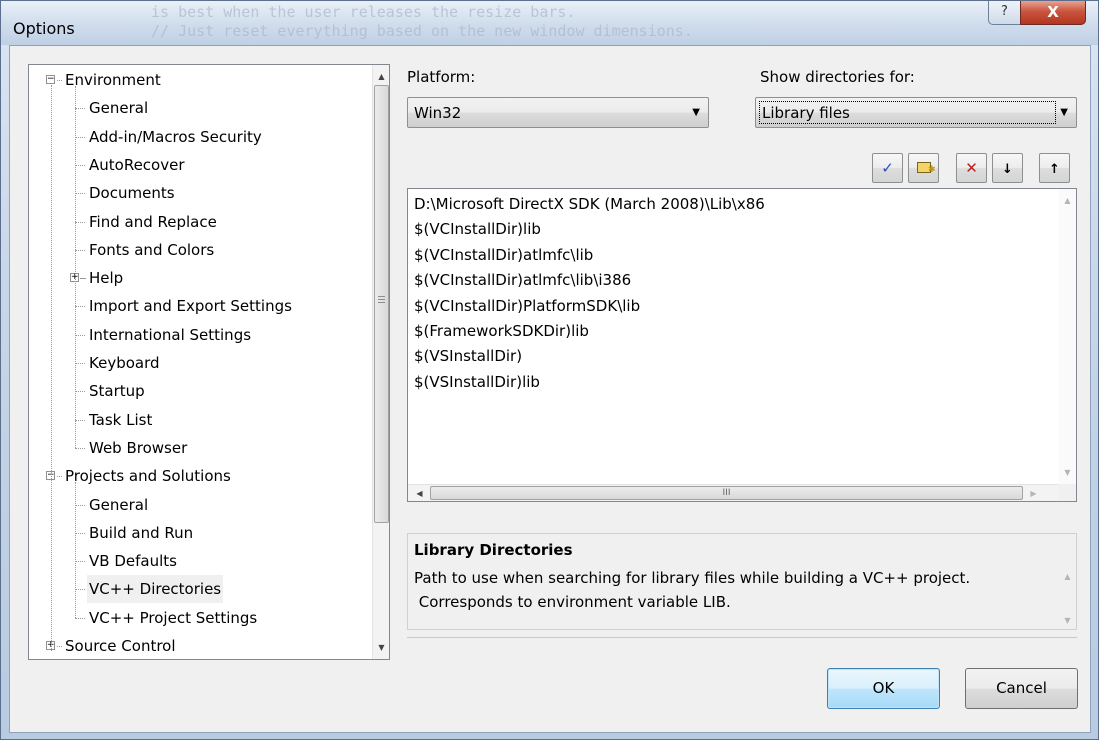  What do you see at coordinates (120, 646) in the screenshot?
I see `tree-item-label: Source Control` at bounding box center [120, 646].